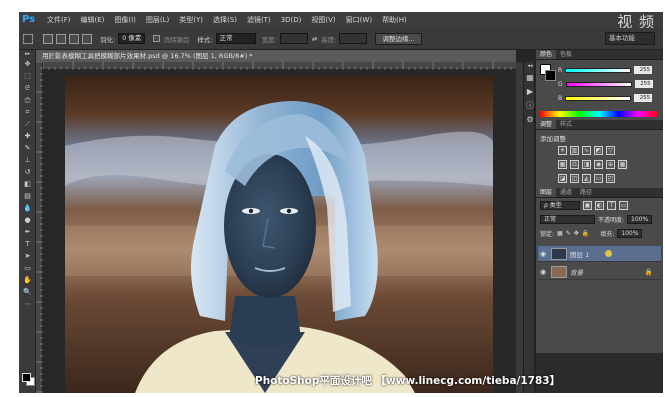 This screenshot has height=397, width=665. I want to click on gradient-map-icon: ▭, so click(598, 178).